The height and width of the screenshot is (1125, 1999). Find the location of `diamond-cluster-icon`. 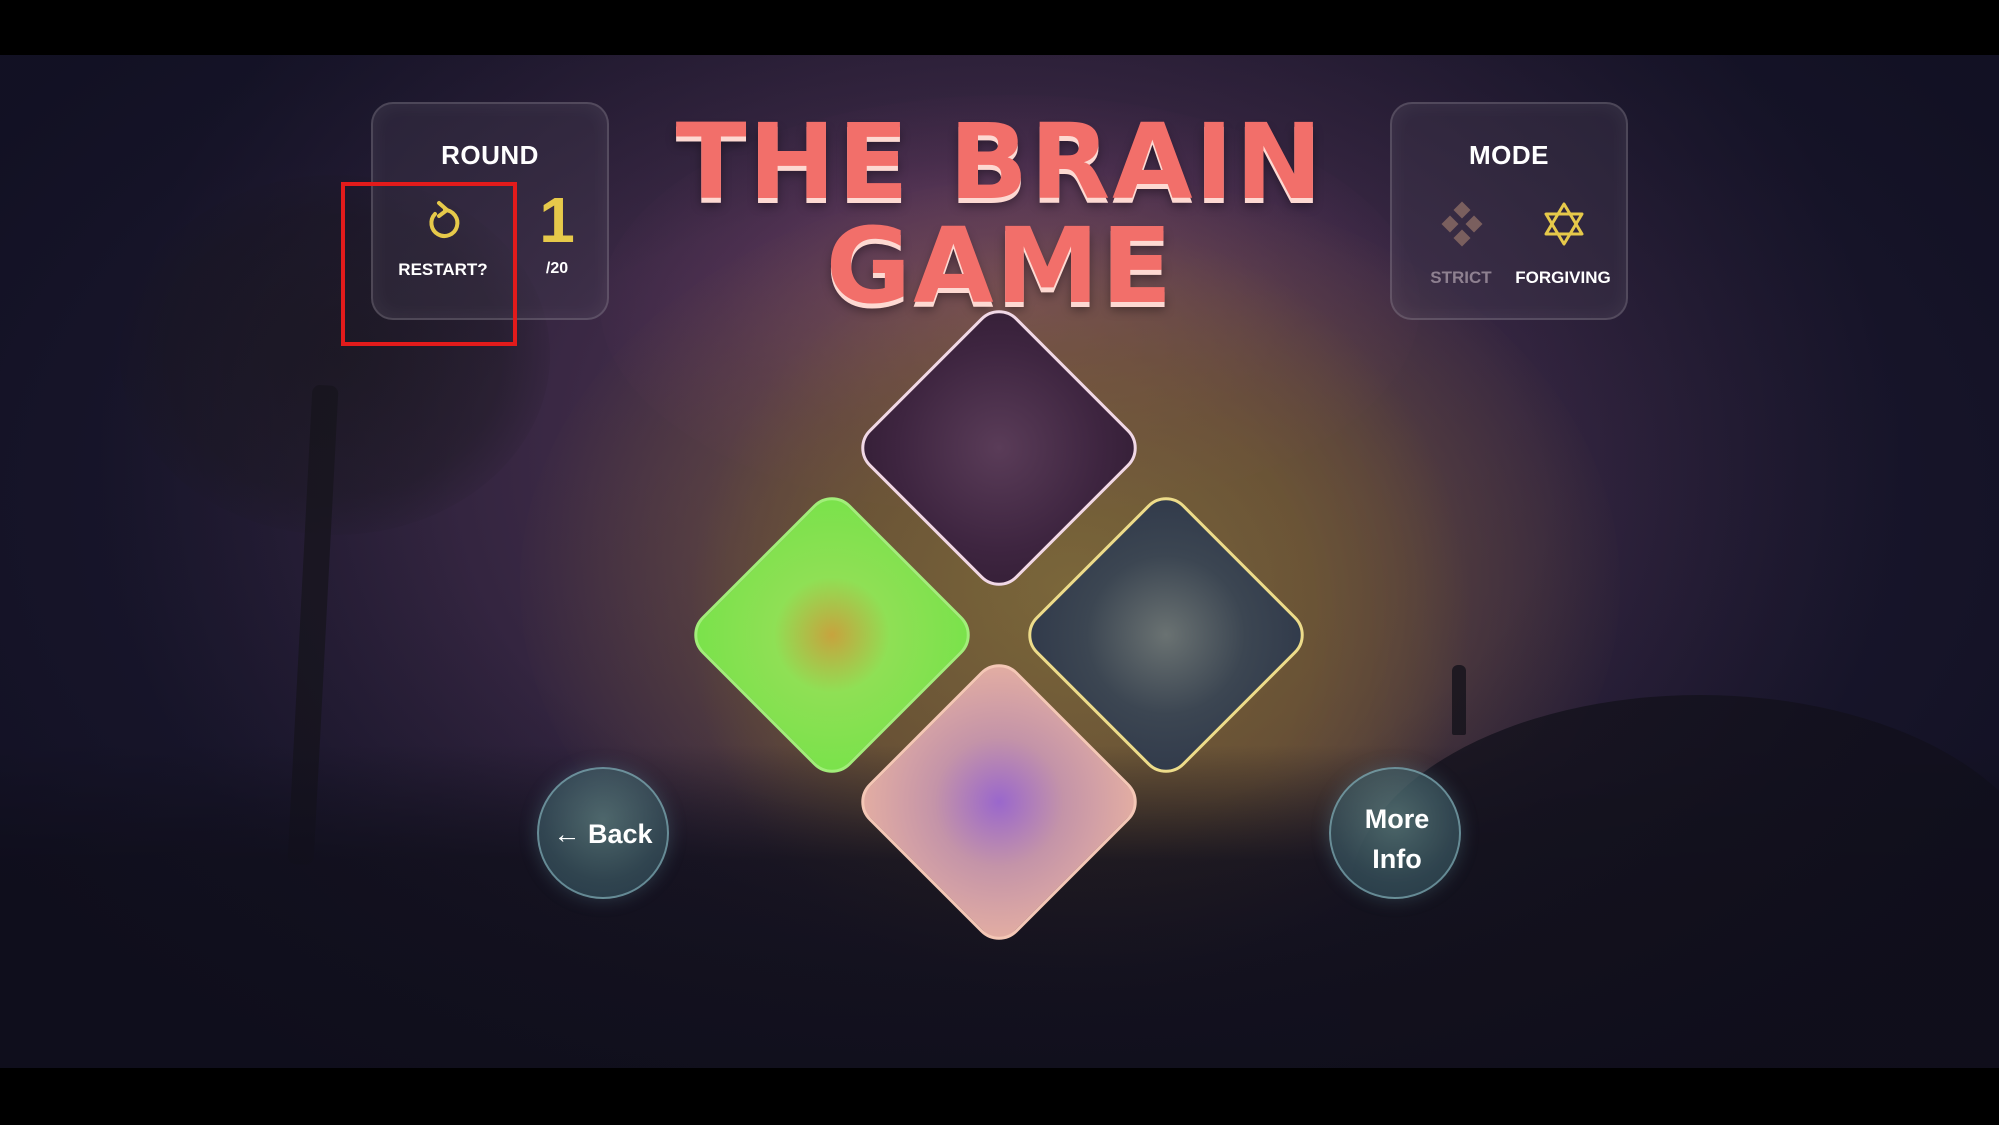

diamond-cluster-icon is located at coordinates (1462, 224).